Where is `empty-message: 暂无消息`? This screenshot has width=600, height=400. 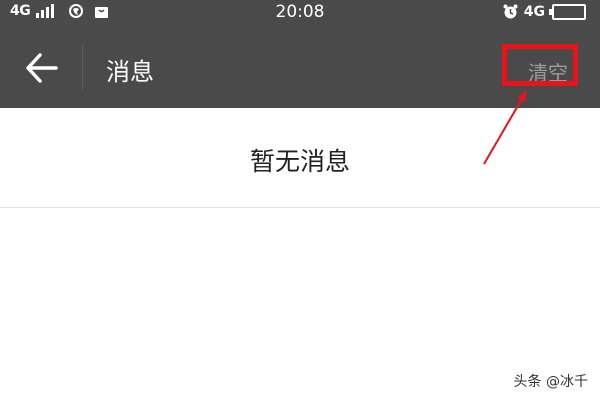 empty-message: 暂无消息 is located at coordinates (299, 161).